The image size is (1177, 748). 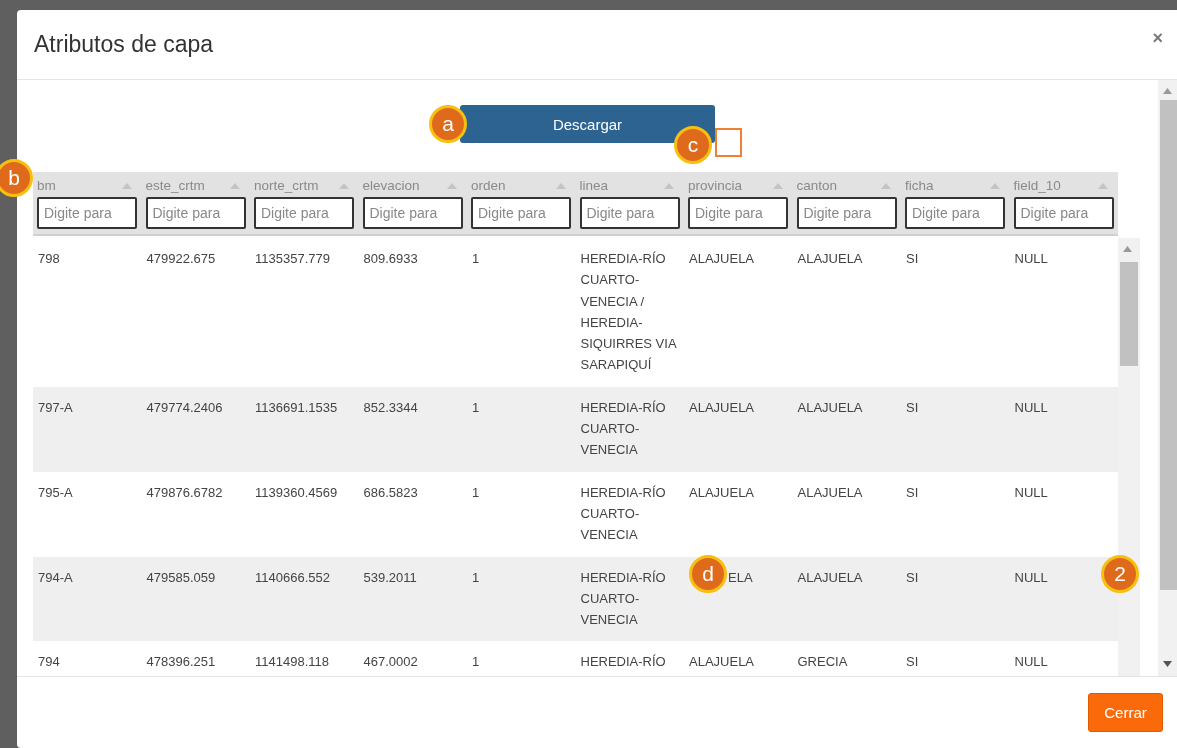 I want to click on table-cell-text: 539.2011, so click(x=390, y=577).